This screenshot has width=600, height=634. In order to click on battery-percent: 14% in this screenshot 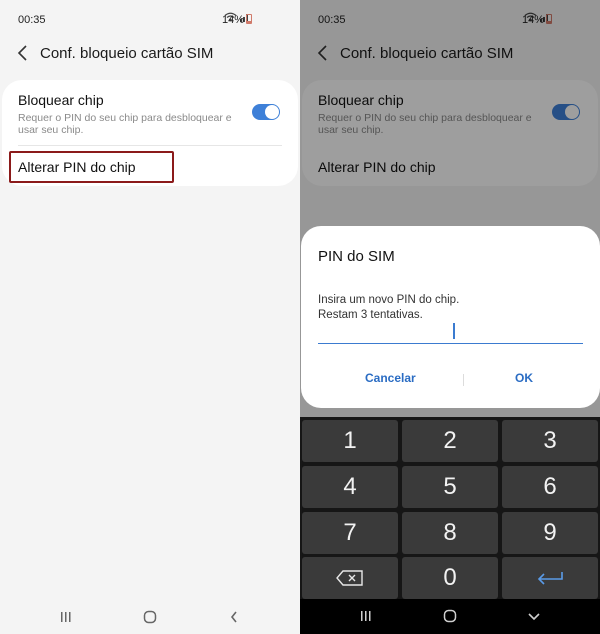, I will do `click(232, 20)`.